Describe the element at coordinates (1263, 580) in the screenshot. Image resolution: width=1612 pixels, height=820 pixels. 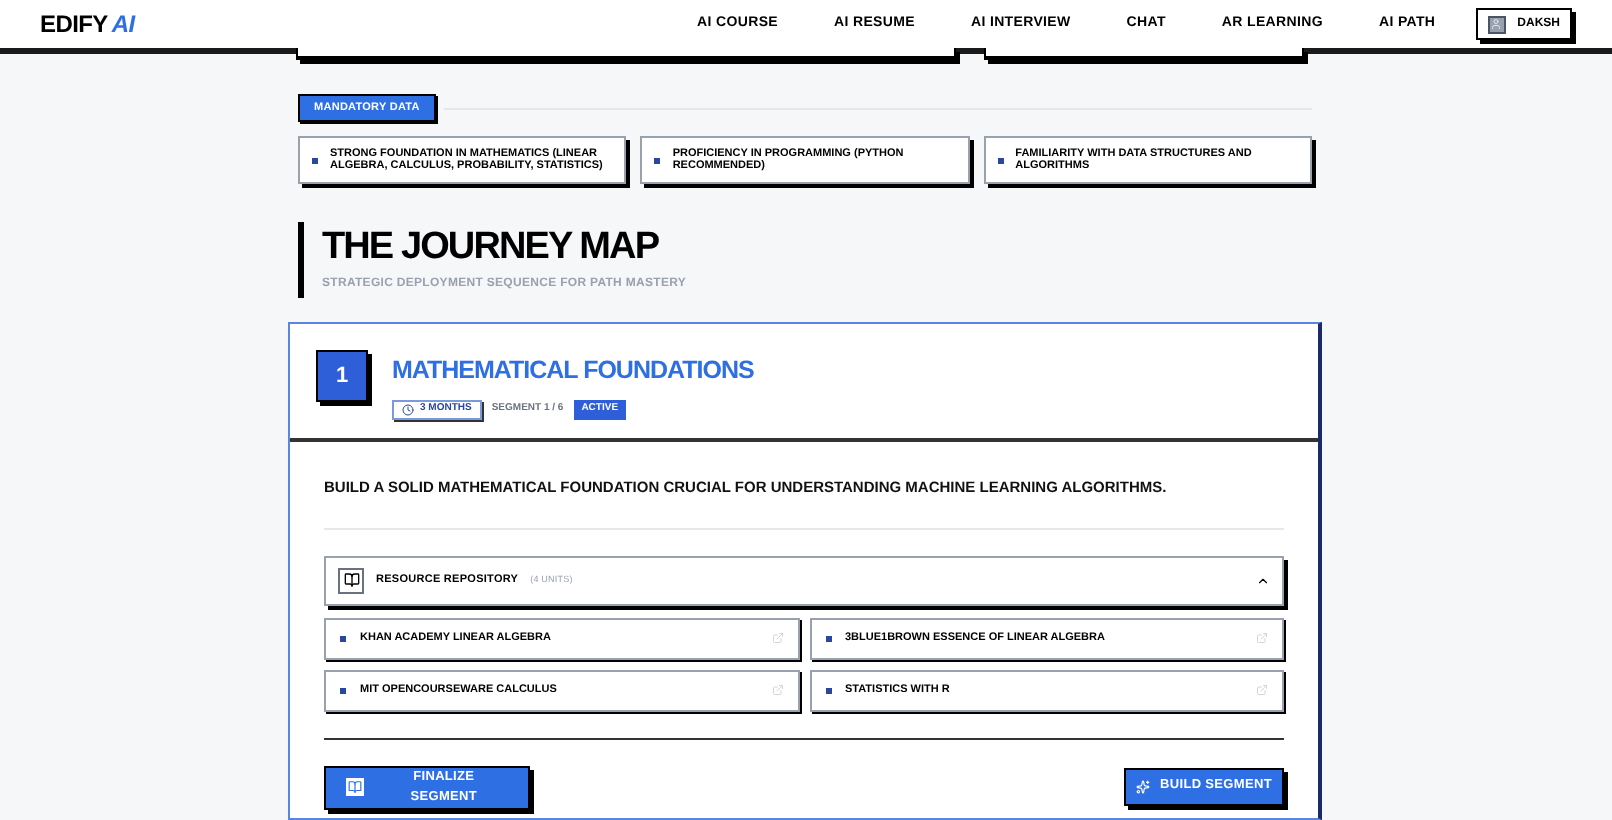
I see `chevron-up-icon` at that location.